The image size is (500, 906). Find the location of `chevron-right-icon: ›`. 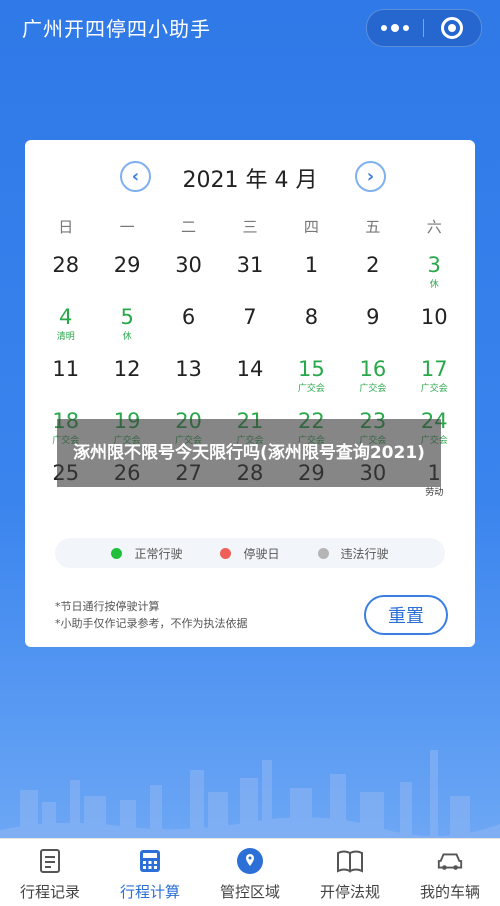

chevron-right-icon: › is located at coordinates (370, 176).